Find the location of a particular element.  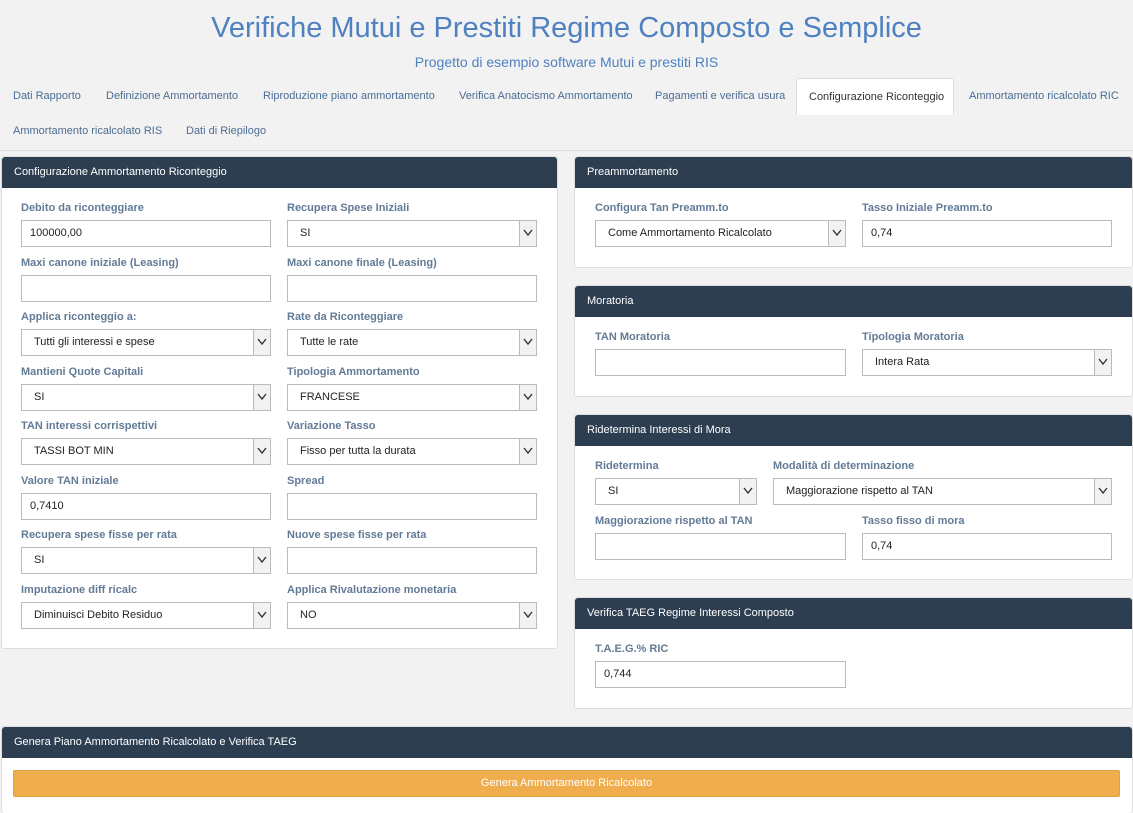

modalita-value: Maggiorazione rispetto al TAN is located at coordinates (859, 491).